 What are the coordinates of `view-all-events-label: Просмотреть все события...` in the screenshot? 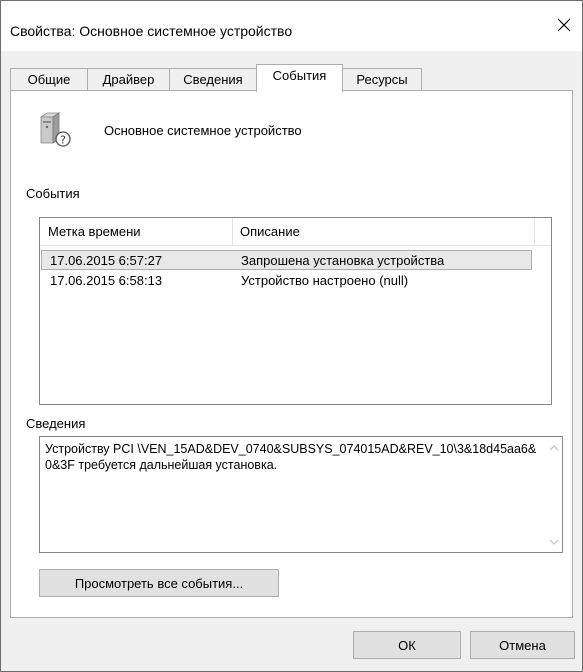 It's located at (159, 583).